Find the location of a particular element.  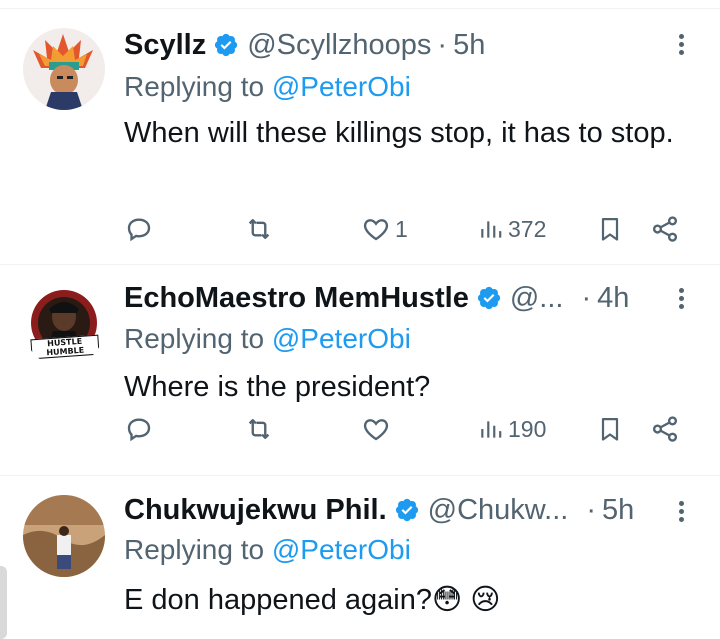

like-count: 1 is located at coordinates (401, 228).